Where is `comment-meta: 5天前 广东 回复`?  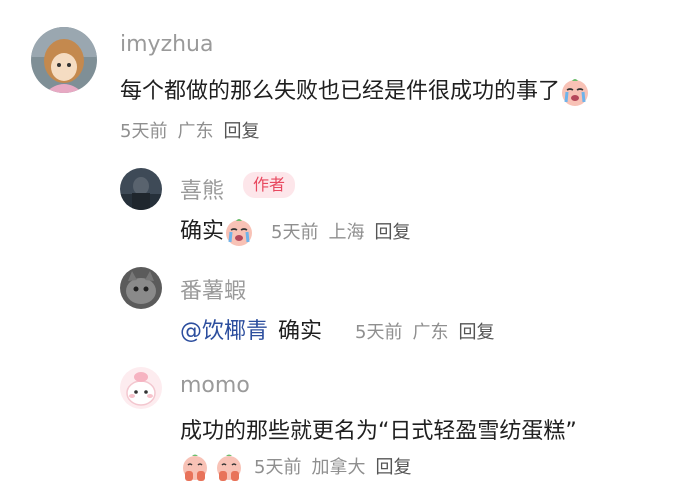
comment-meta: 5天前 广东 回复 is located at coordinates (189, 130).